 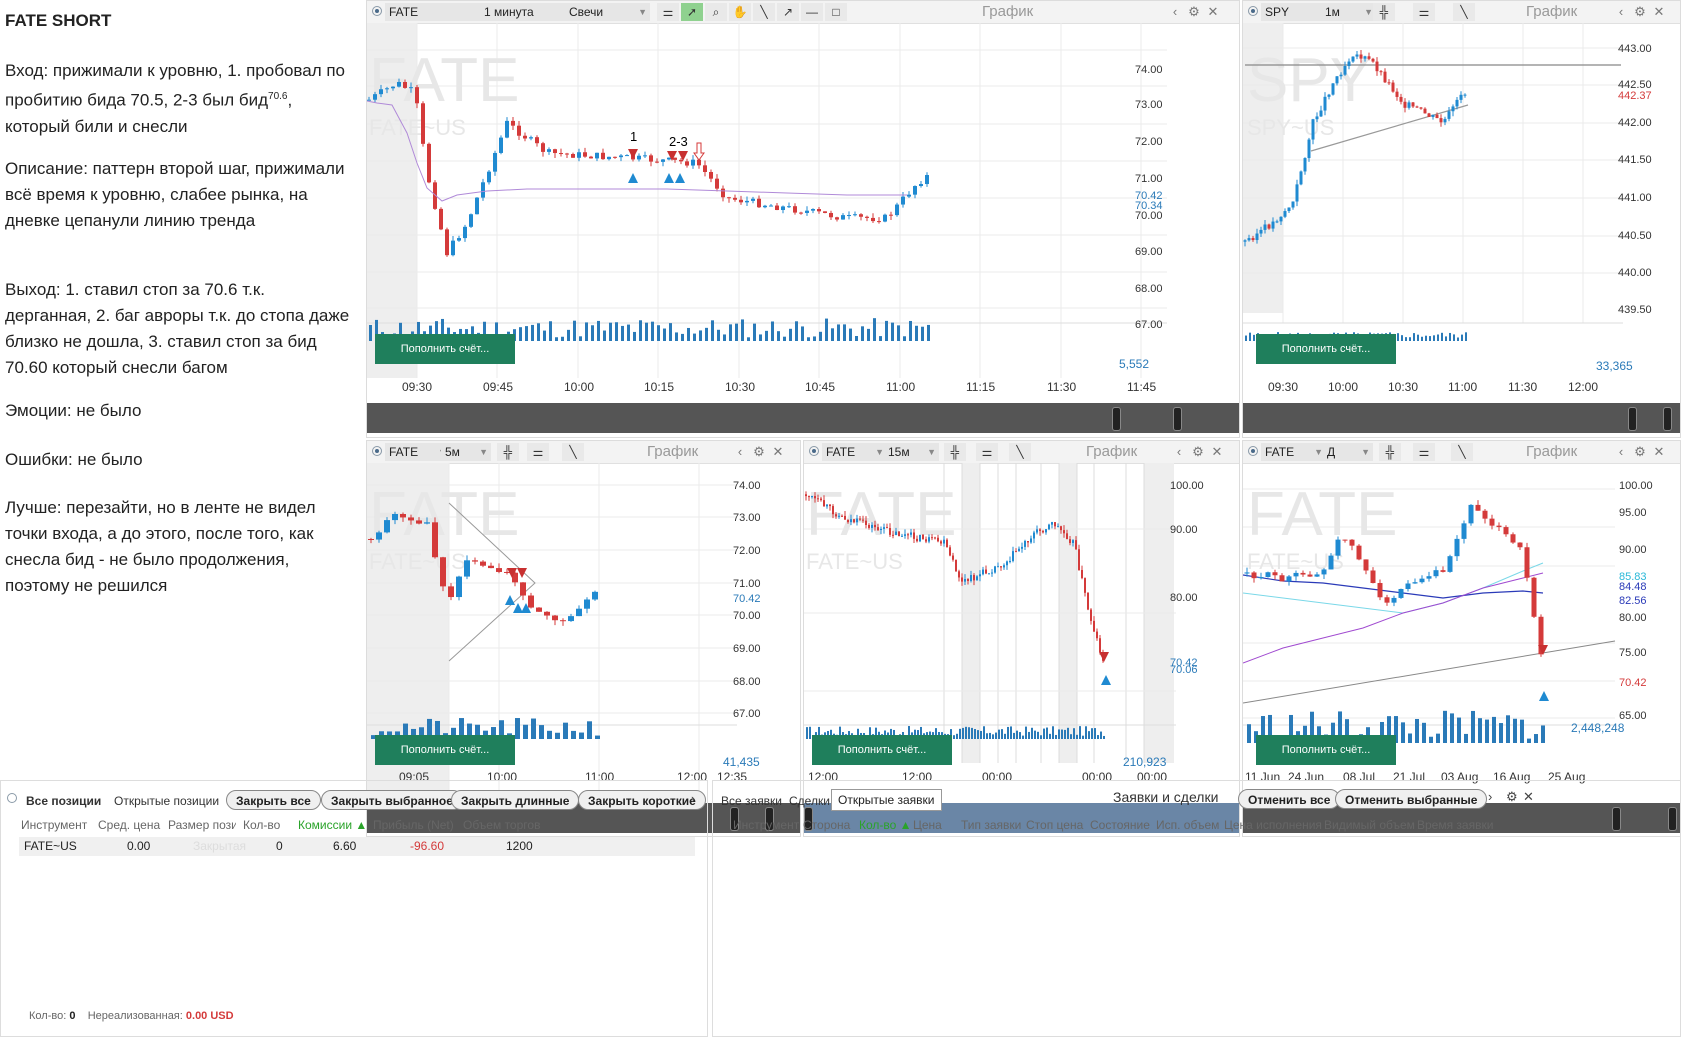 What do you see at coordinates (927, 825) in the screenshot?
I see `col-header-price: Цена` at bounding box center [927, 825].